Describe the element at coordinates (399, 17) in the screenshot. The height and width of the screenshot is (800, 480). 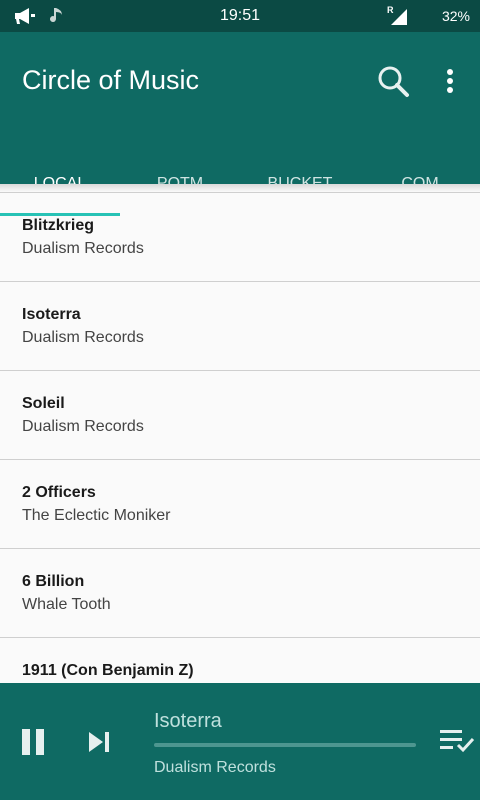
I see `signal-icon` at that location.